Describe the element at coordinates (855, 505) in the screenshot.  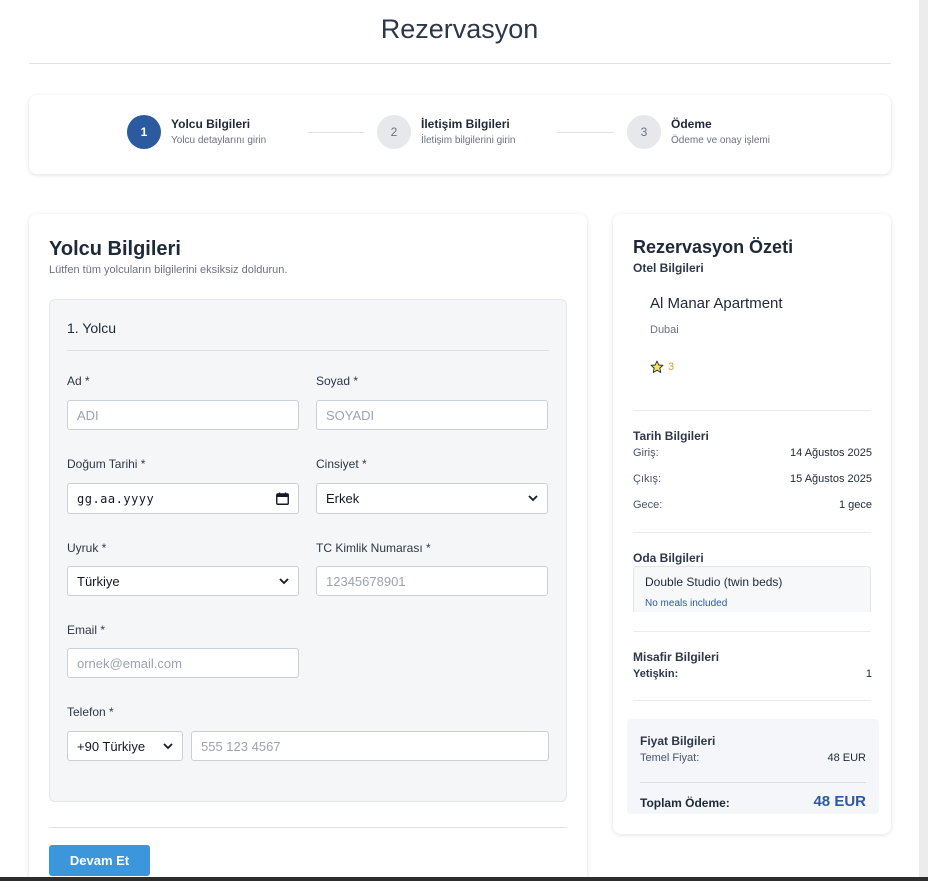
I see `nights-value: 1 gece` at that location.